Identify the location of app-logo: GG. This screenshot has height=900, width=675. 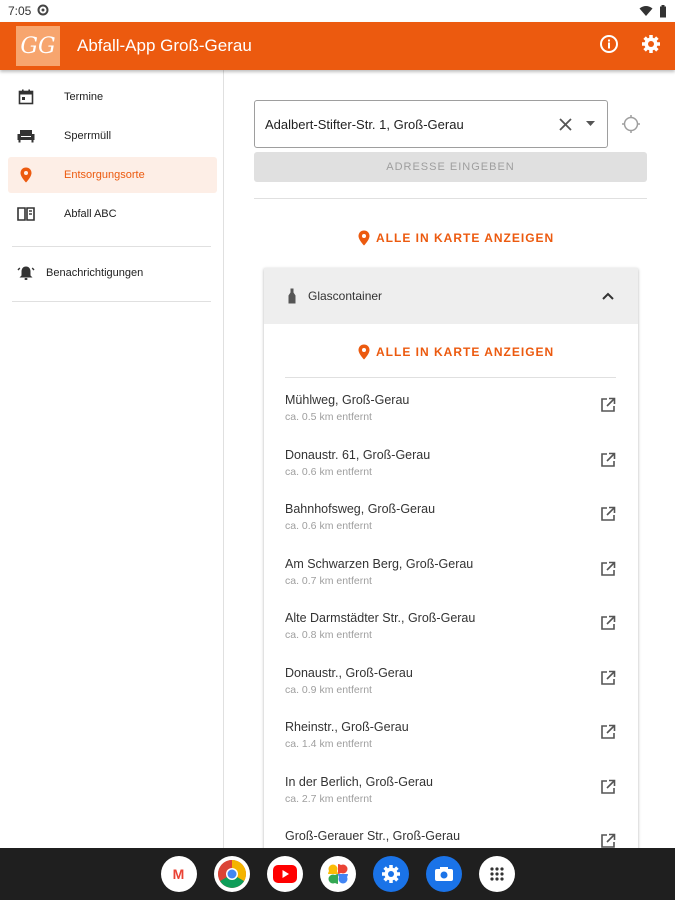
(38, 46).